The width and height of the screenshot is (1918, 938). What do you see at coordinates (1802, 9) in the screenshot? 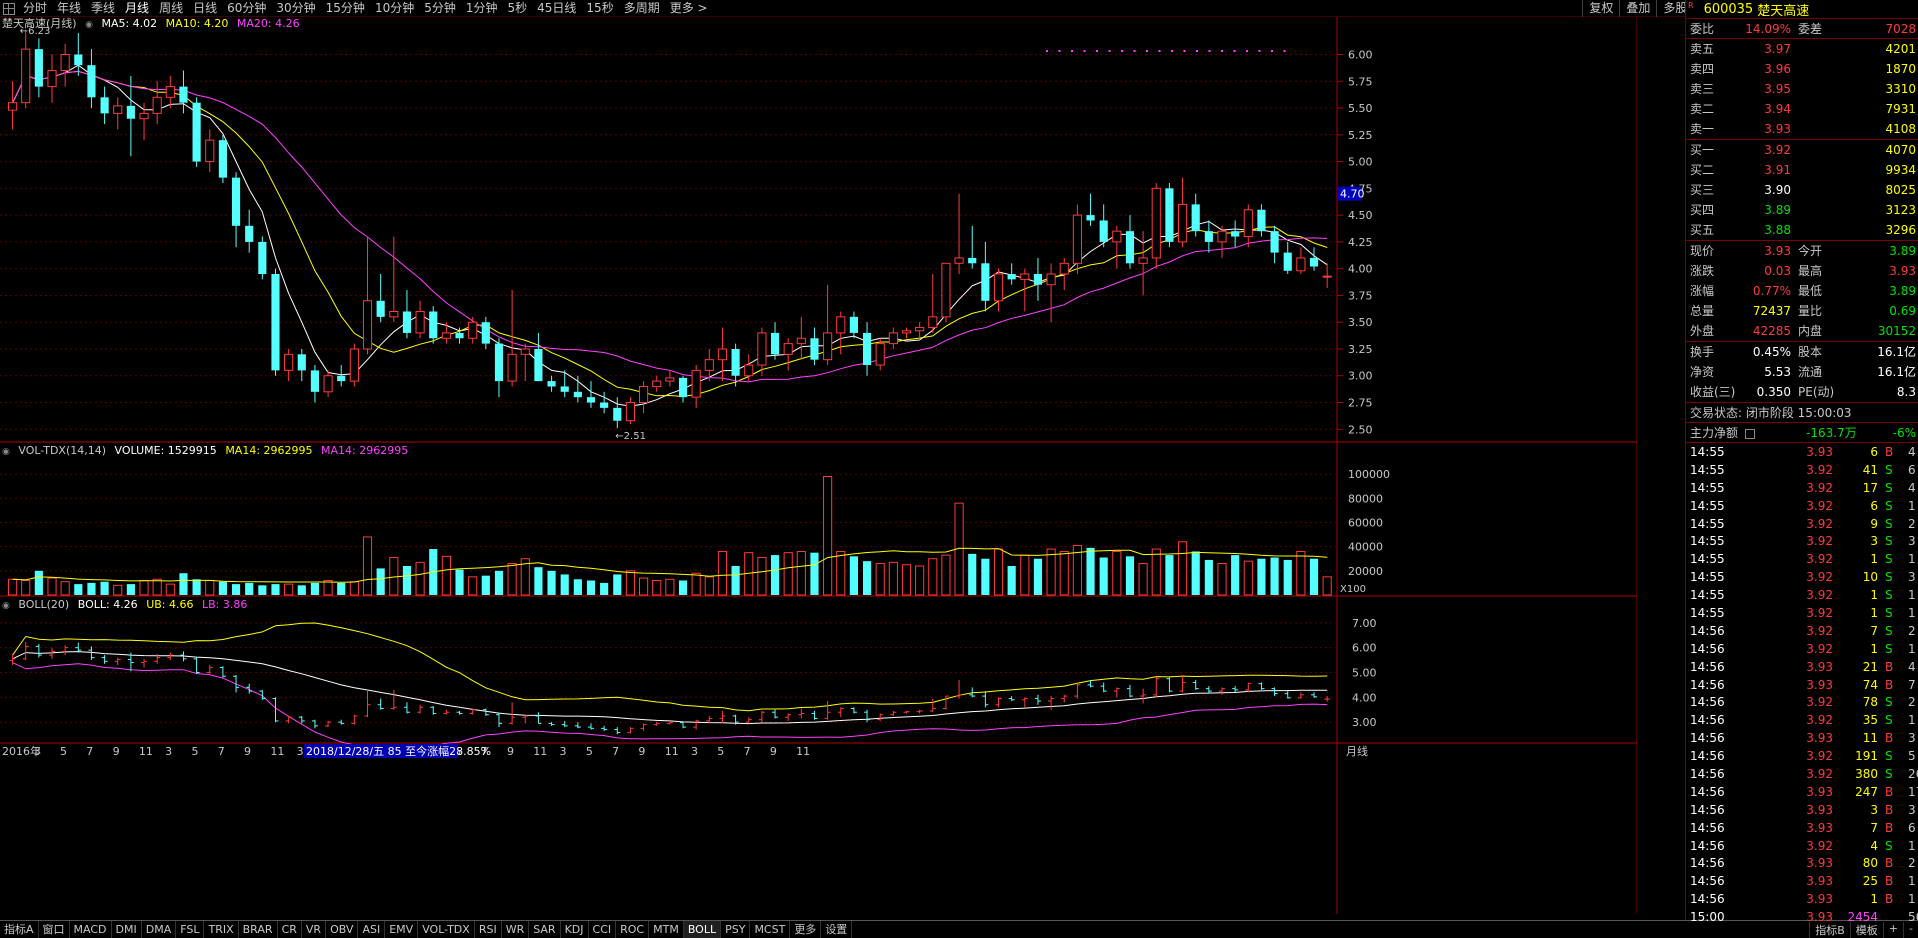
I see `quote-header: R 600035 楚天高速` at bounding box center [1802, 9].